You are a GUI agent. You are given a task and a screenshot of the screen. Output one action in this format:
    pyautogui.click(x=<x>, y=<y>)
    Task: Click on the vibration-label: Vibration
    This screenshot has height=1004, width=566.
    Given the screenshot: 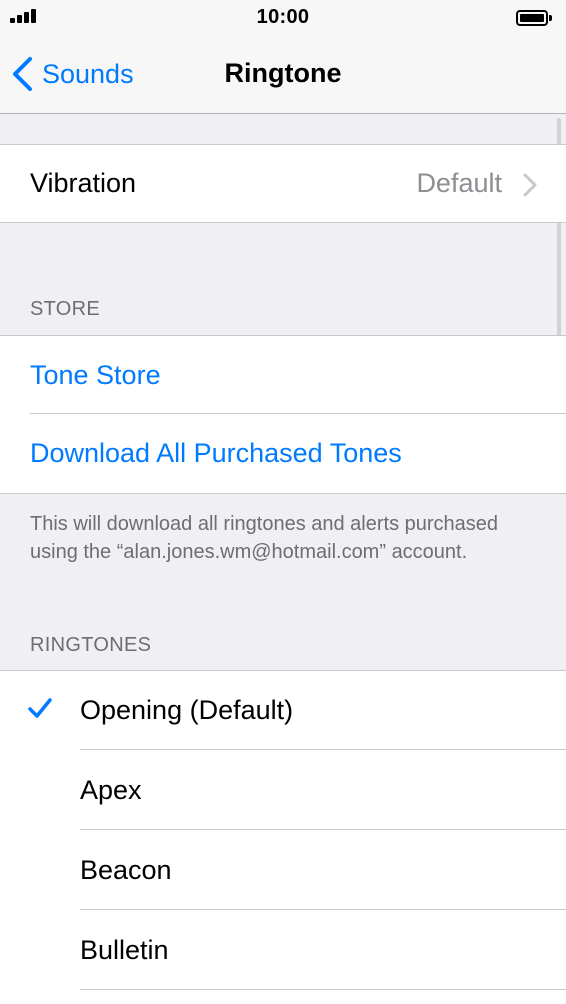 What is the action you would take?
    pyautogui.click(x=83, y=183)
    